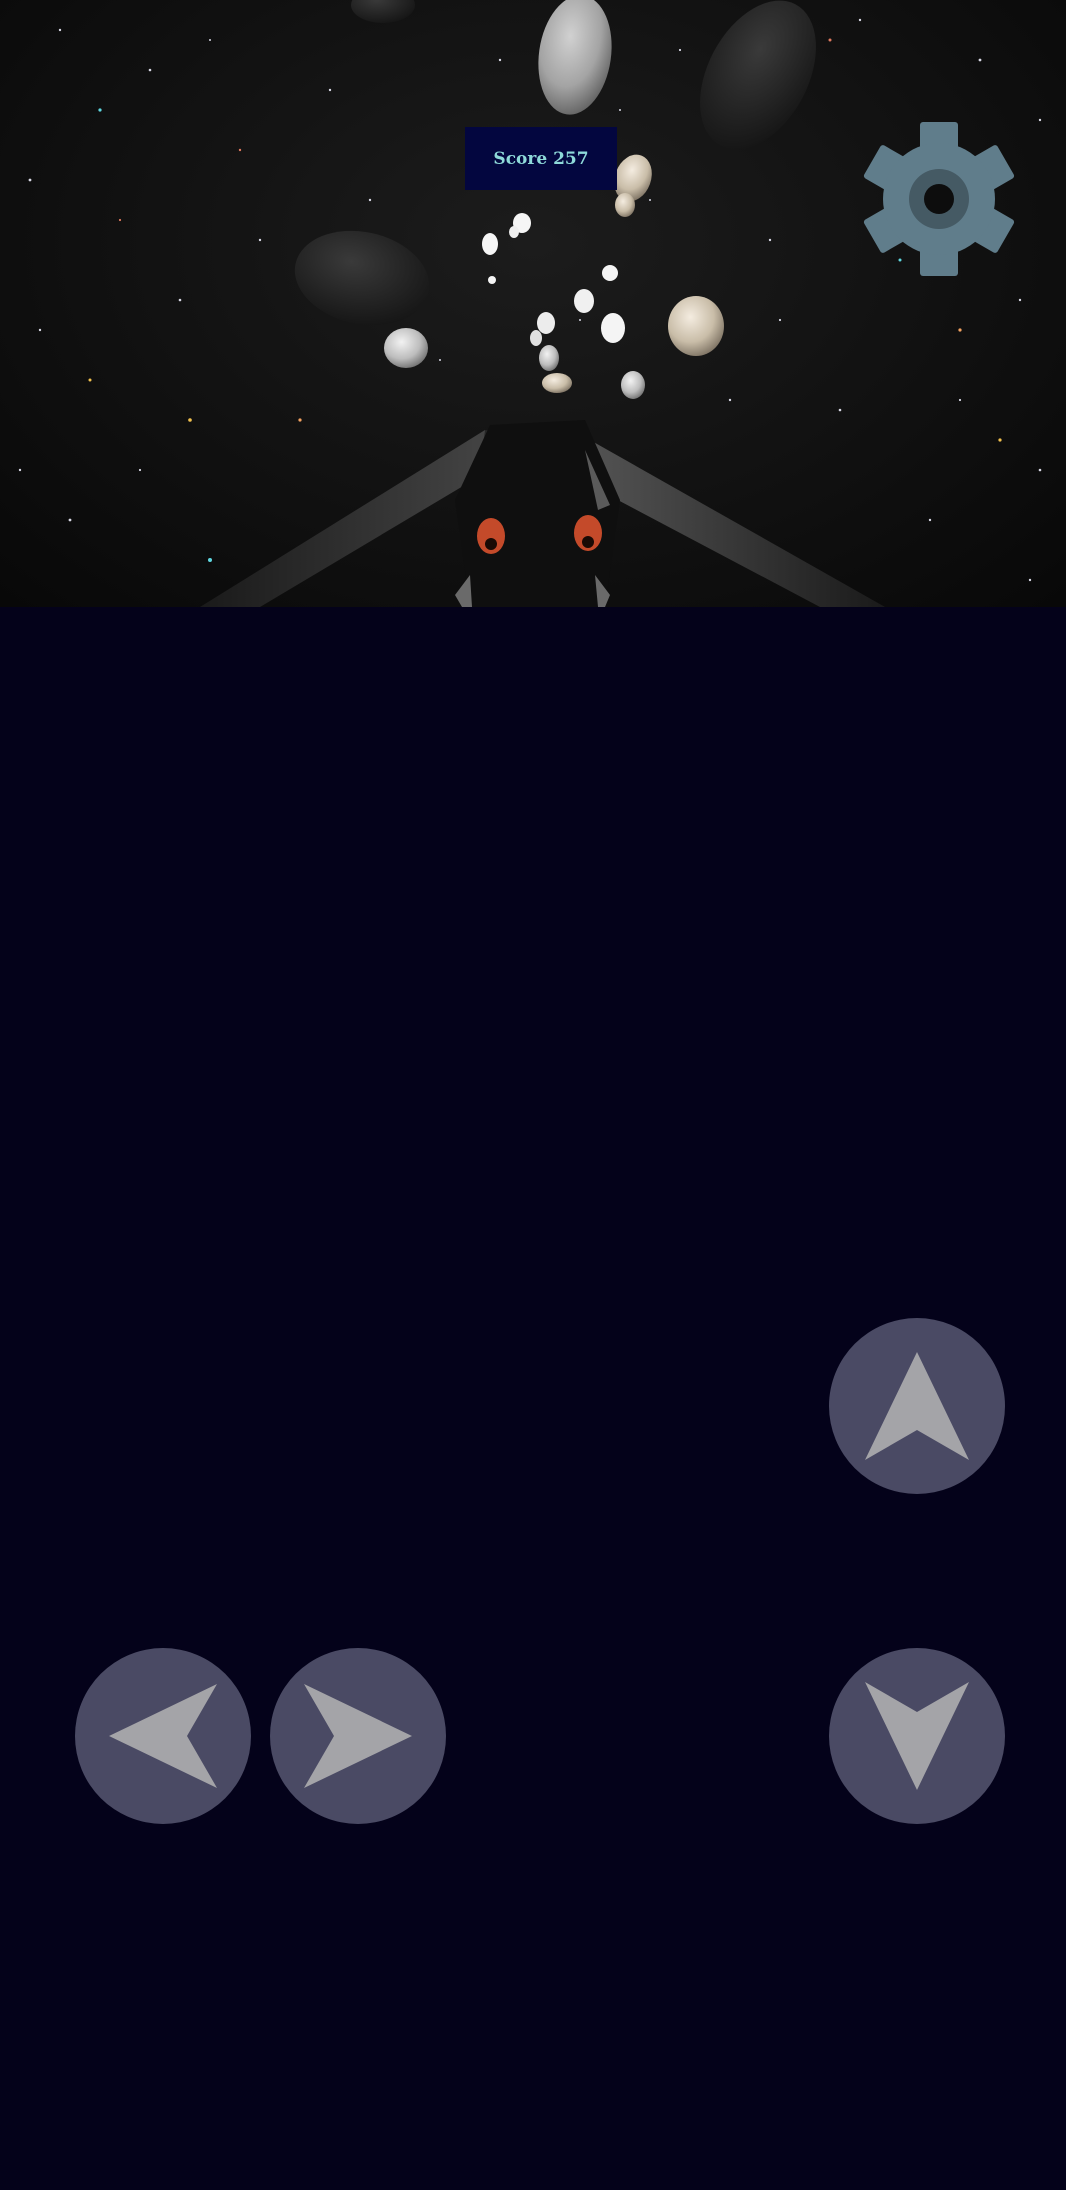 The height and width of the screenshot is (2190, 1066). I want to click on asteroids, so click(554, 199).